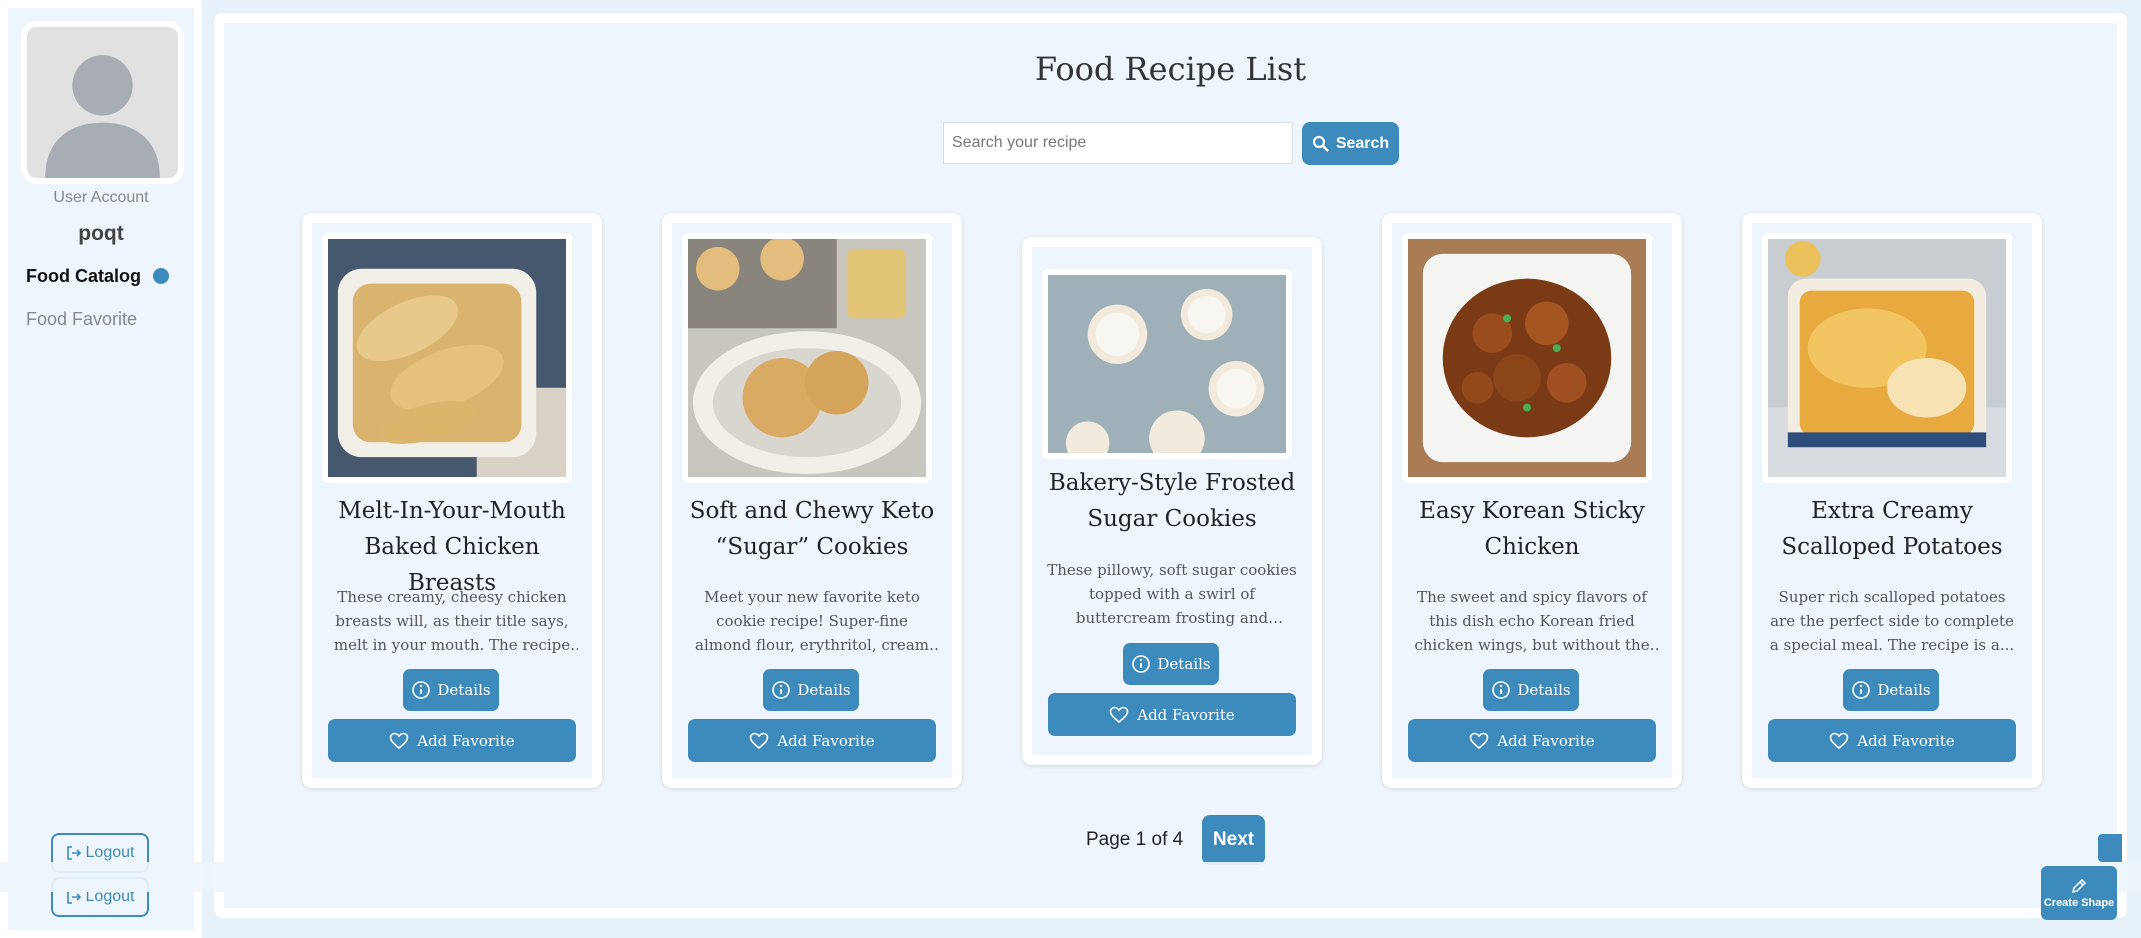 Image resolution: width=2141 pixels, height=938 pixels. What do you see at coordinates (81, 319) in the screenshot?
I see `sidebar-item-food-favorite: Food Favorite` at bounding box center [81, 319].